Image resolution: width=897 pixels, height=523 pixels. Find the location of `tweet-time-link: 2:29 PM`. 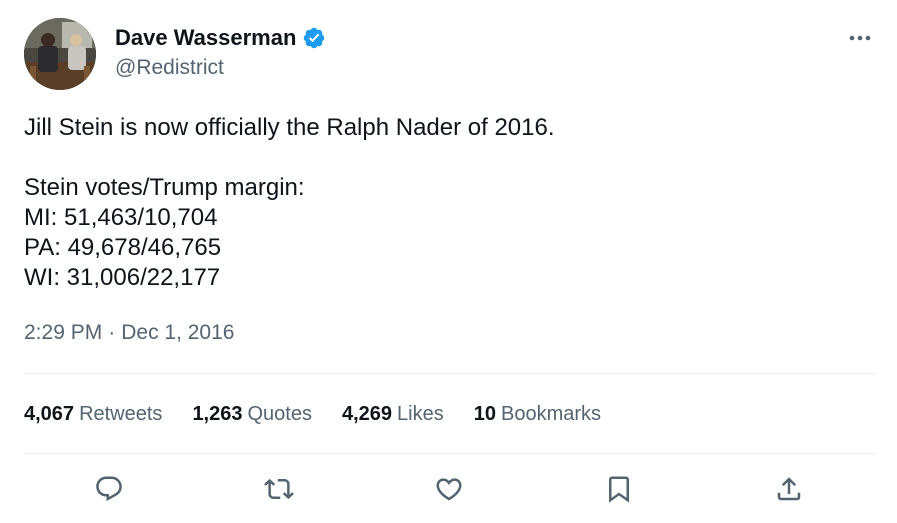

tweet-time-link: 2:29 PM is located at coordinates (63, 333).